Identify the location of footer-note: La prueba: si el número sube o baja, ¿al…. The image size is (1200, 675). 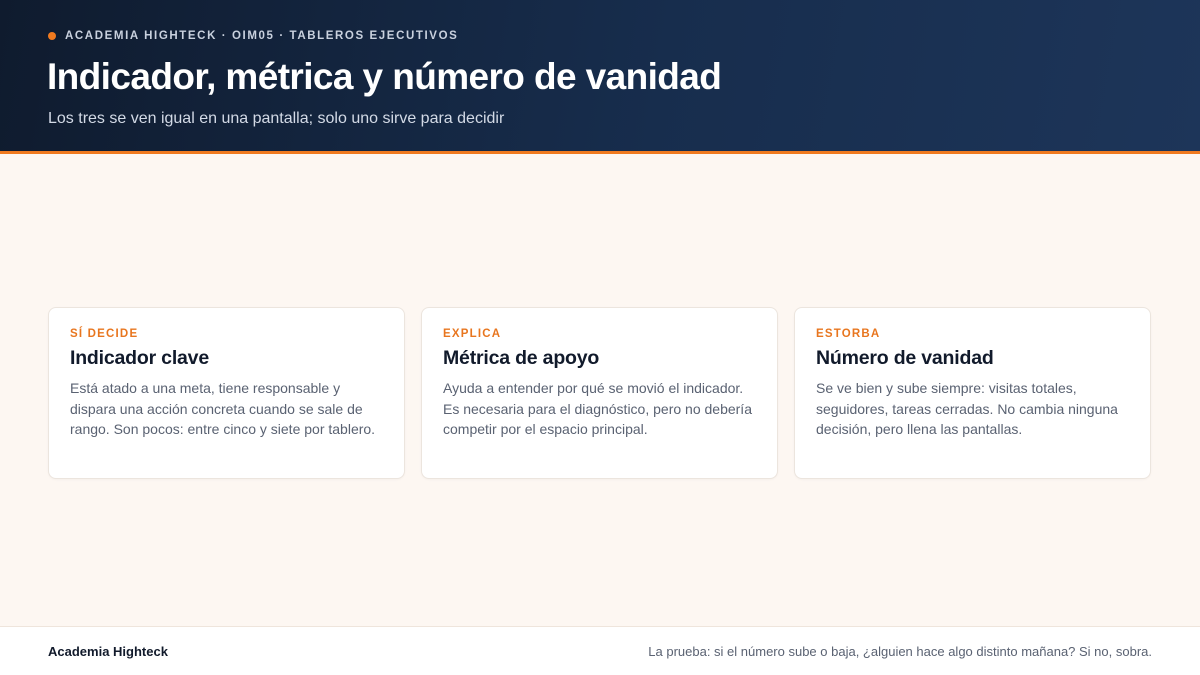
(900, 651).